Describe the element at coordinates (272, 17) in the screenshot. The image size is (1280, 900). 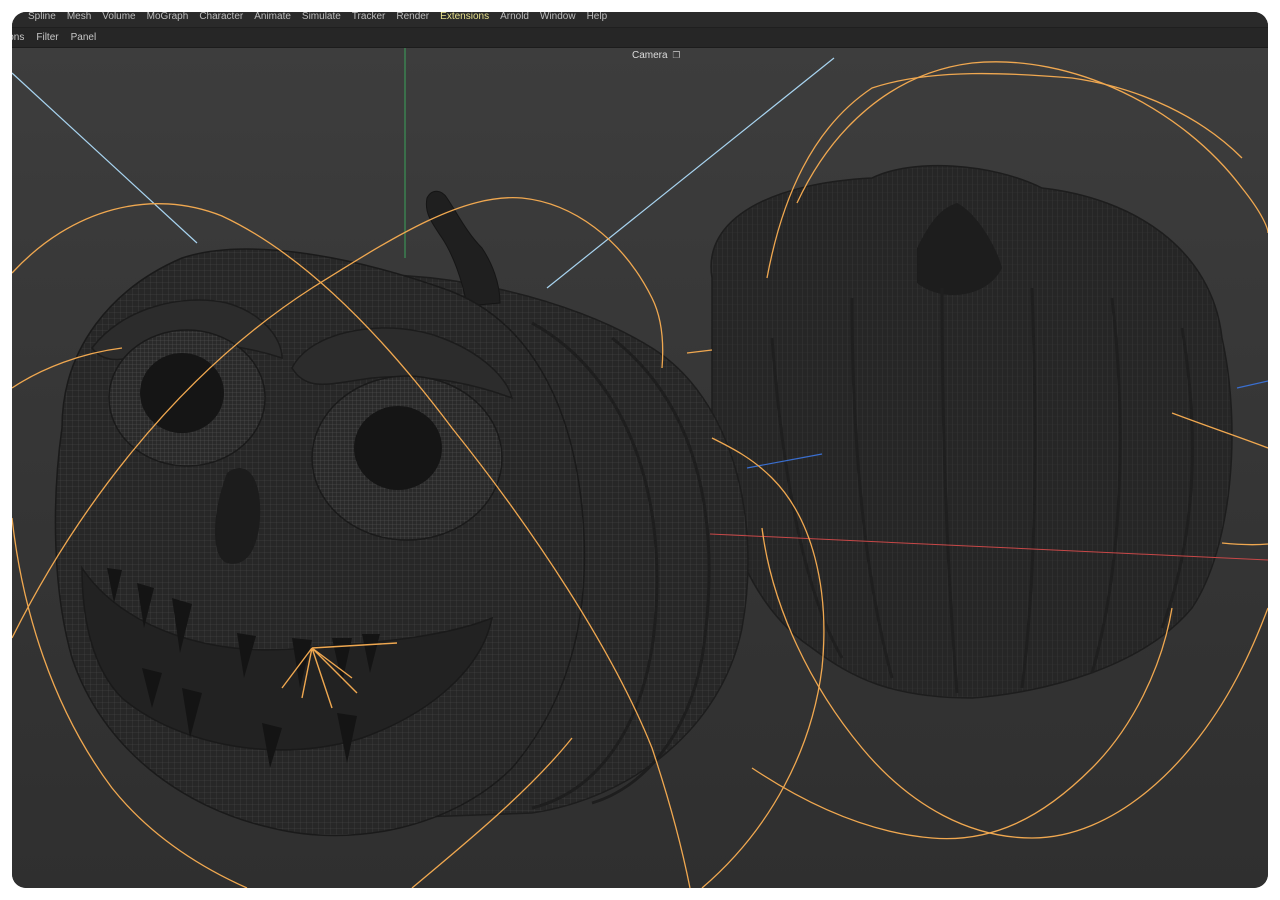
I see `menu-animate: Animate` at that location.